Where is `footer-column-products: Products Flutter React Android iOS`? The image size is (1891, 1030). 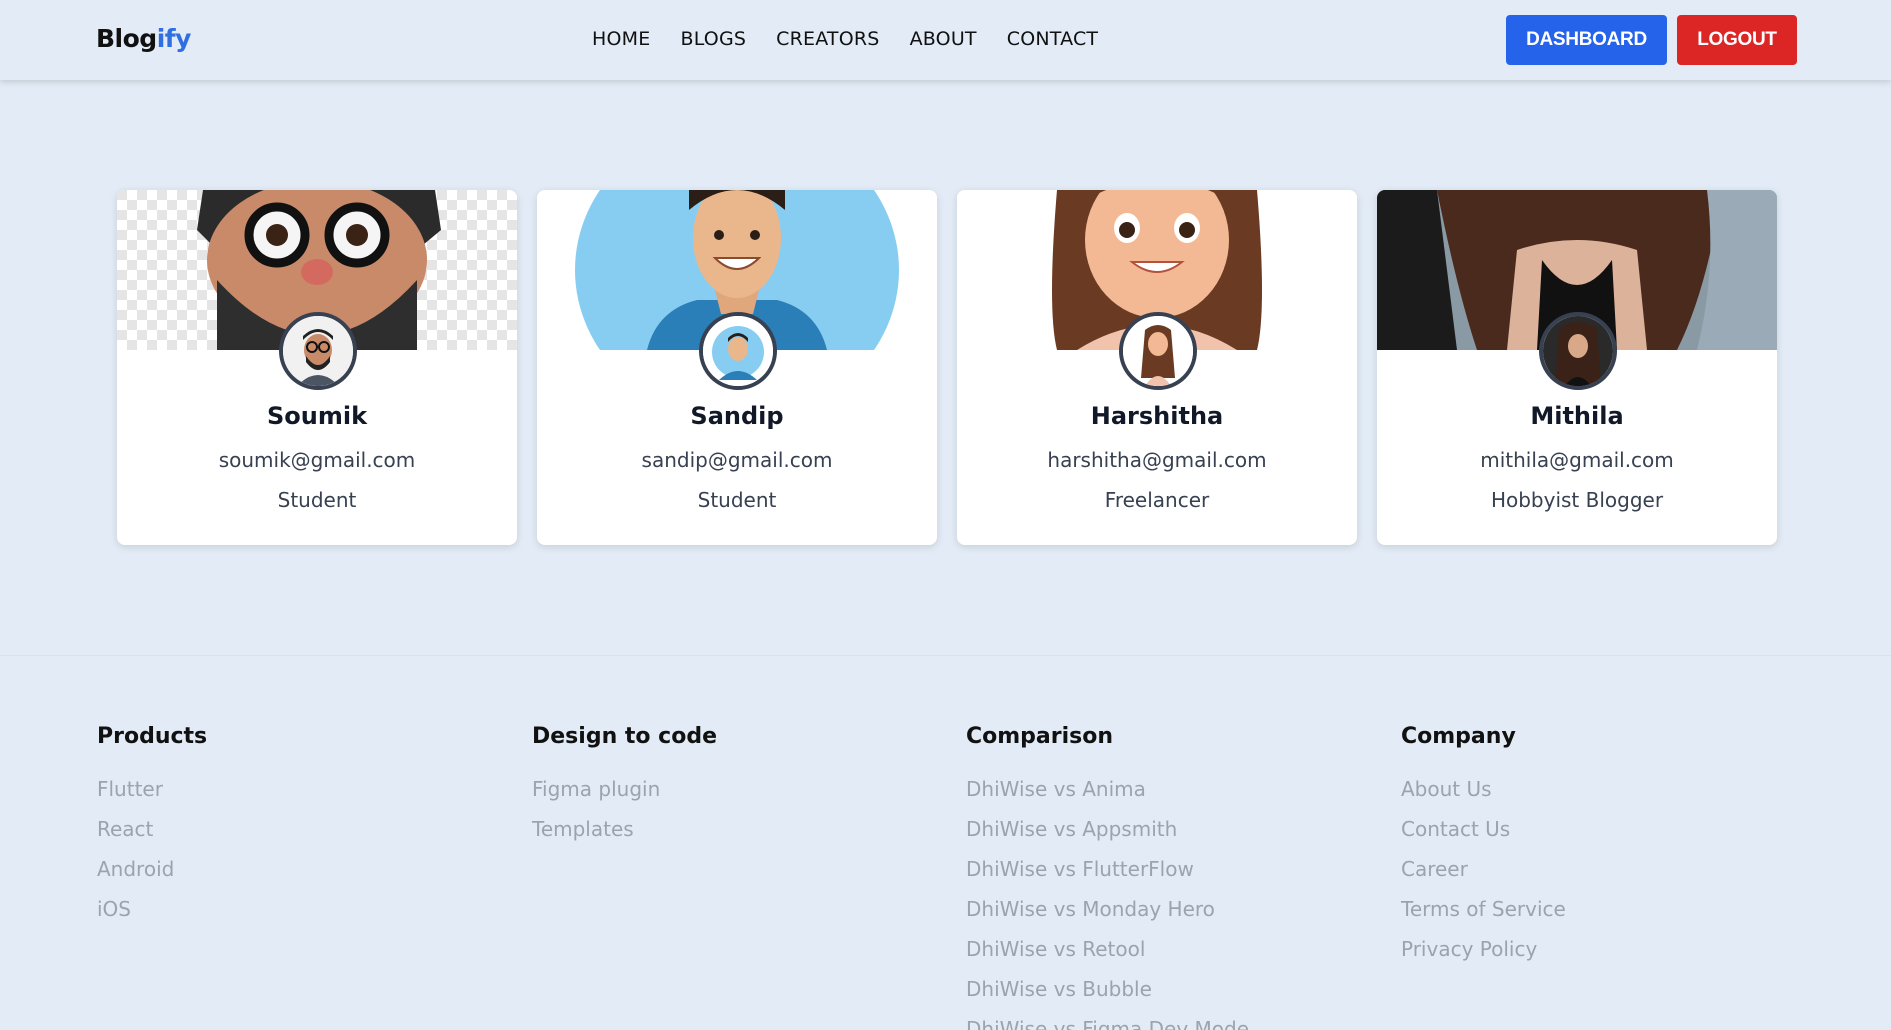 footer-column-products: Products Flutter React Android iOS is located at coordinates (152, 830).